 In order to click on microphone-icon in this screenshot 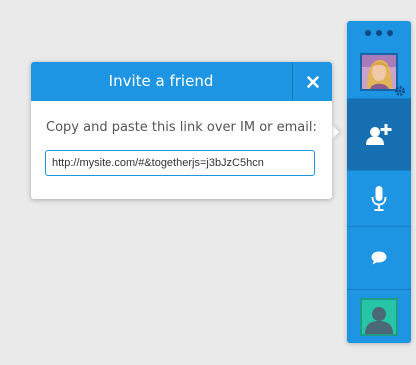, I will do `click(379, 198)`.